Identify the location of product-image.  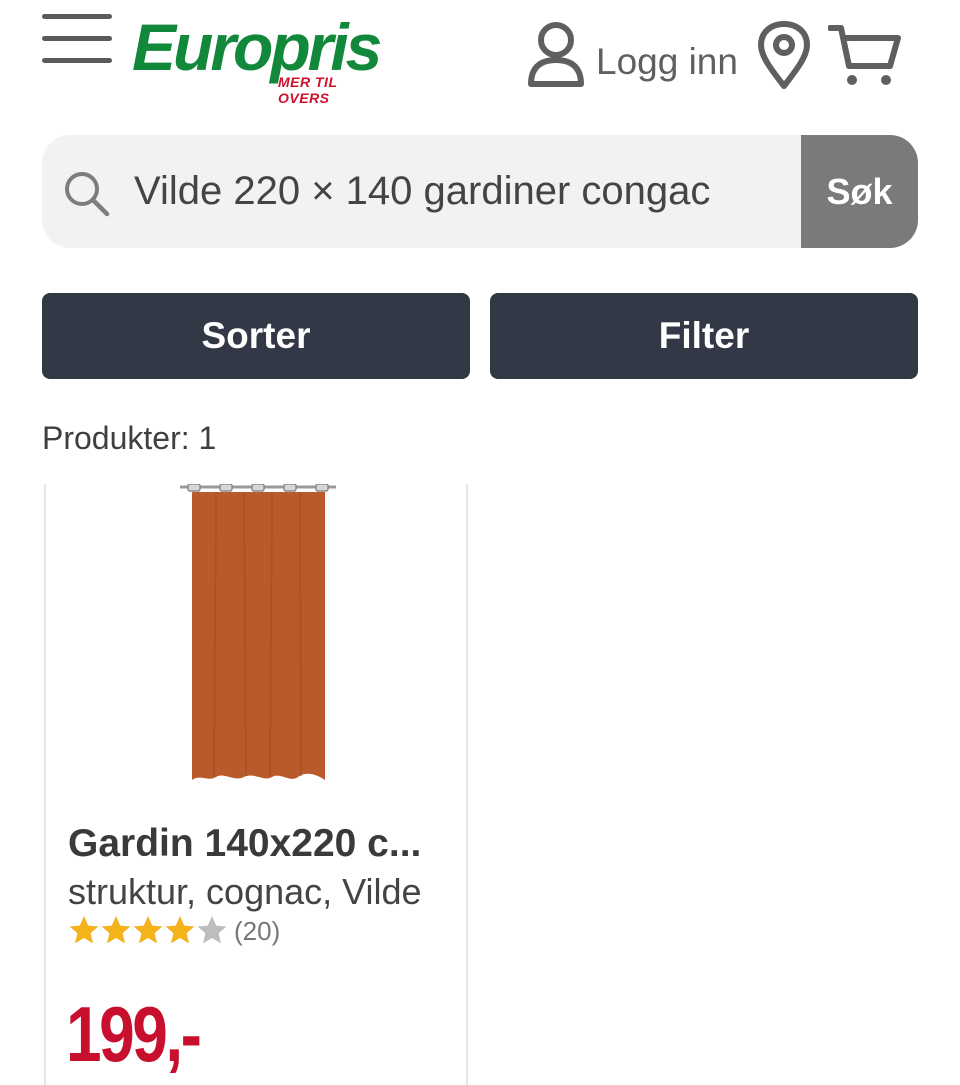
(258, 632).